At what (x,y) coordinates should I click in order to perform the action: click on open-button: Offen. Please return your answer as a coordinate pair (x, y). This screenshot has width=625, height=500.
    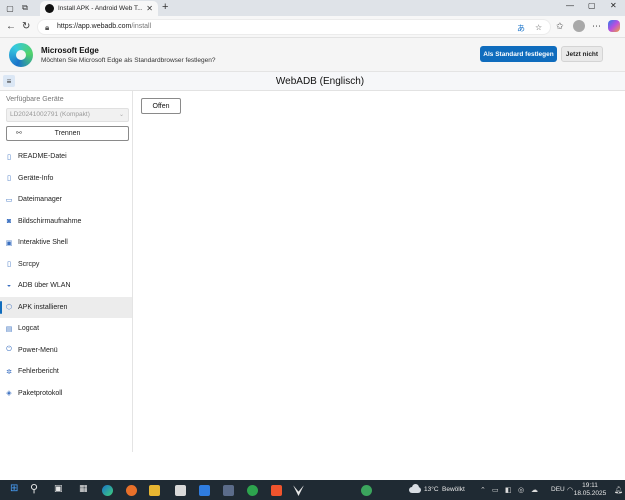
    Looking at the image, I should click on (161, 106).